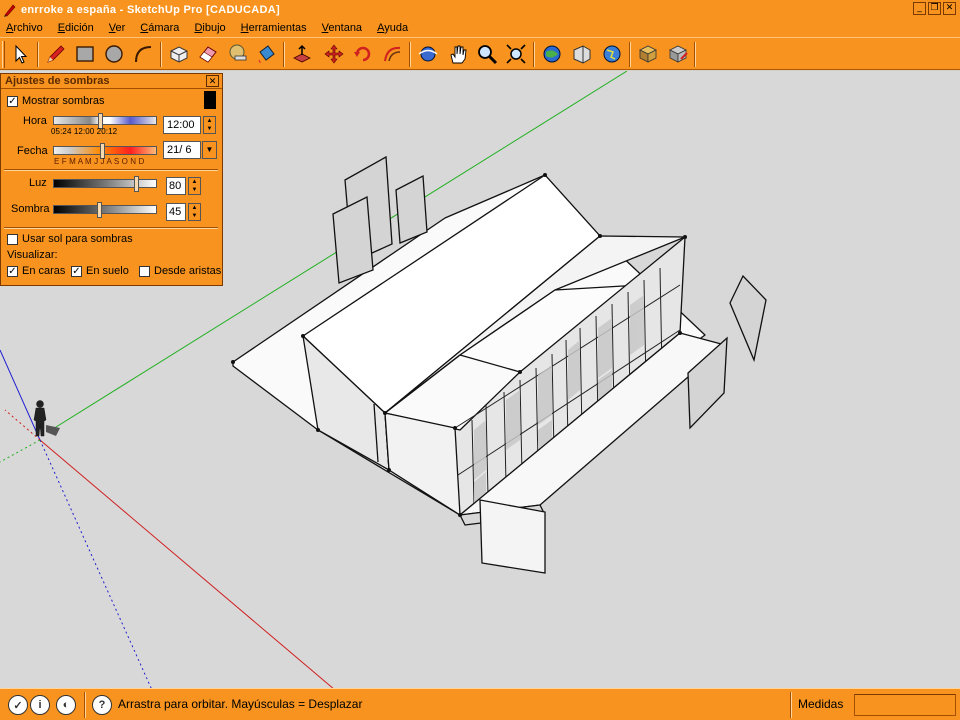  I want to click on push-pull-button, so click(302, 54).